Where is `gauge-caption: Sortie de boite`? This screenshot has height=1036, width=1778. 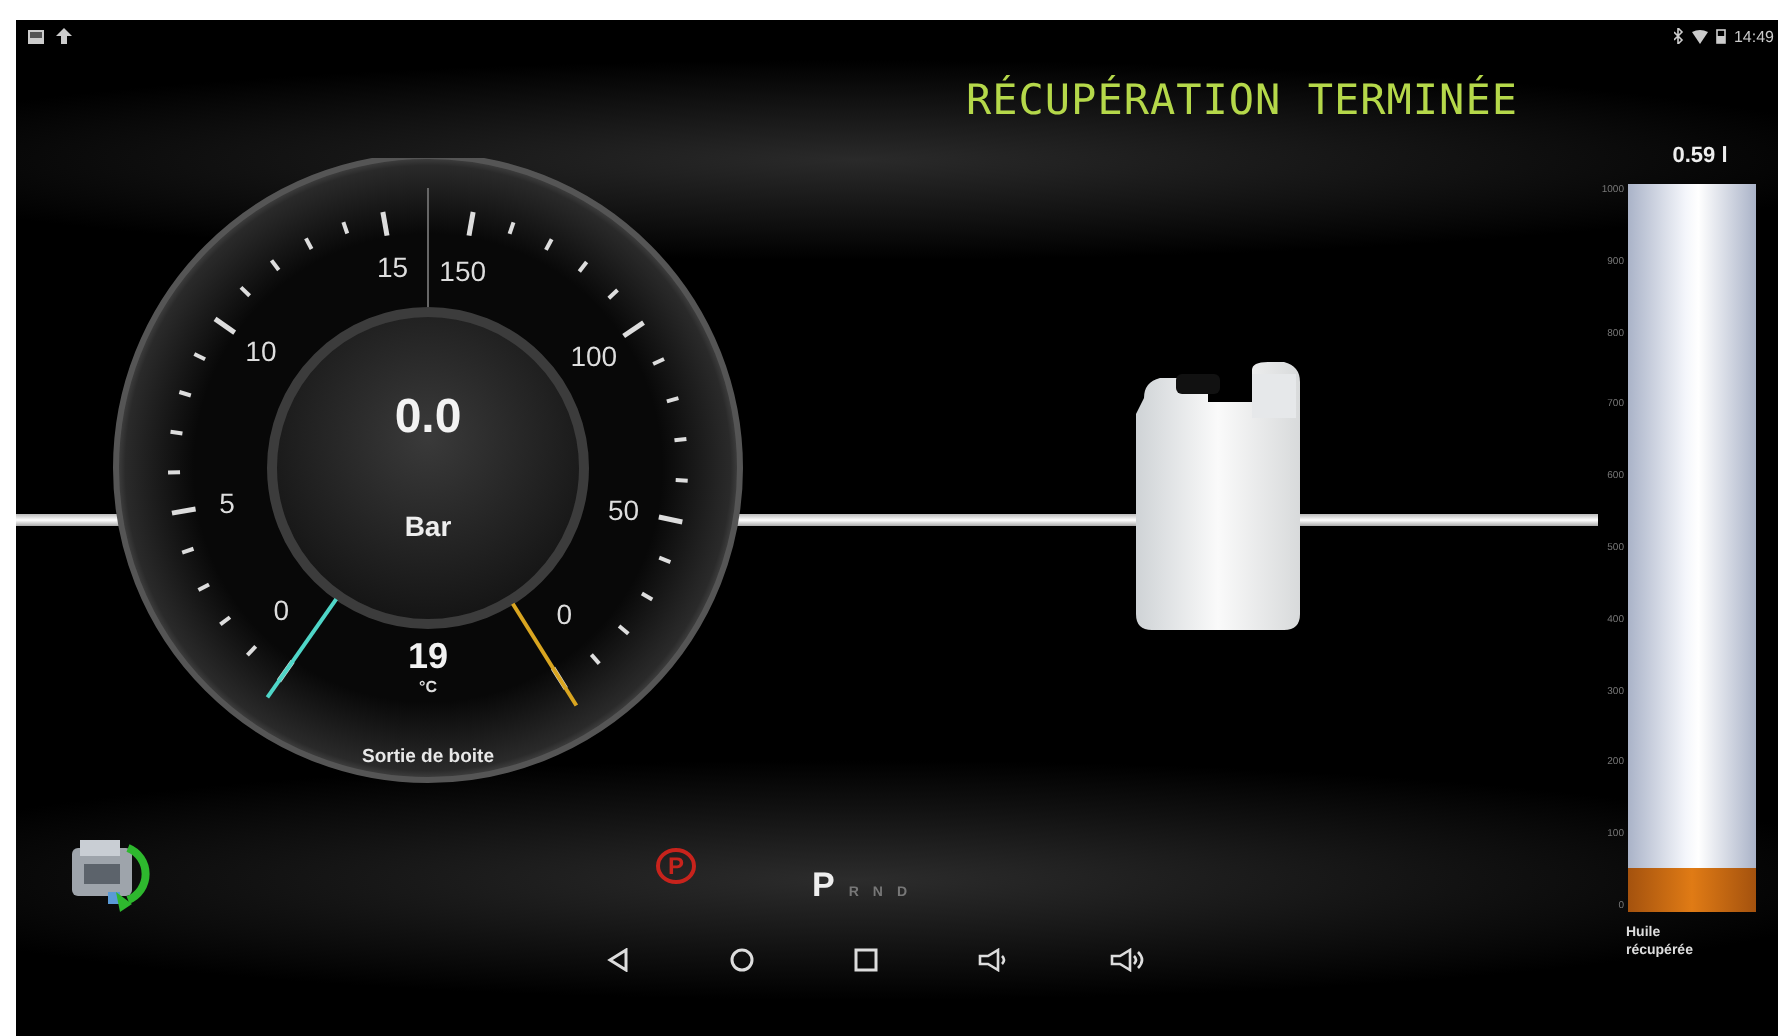 gauge-caption: Sortie de boite is located at coordinates (428, 757).